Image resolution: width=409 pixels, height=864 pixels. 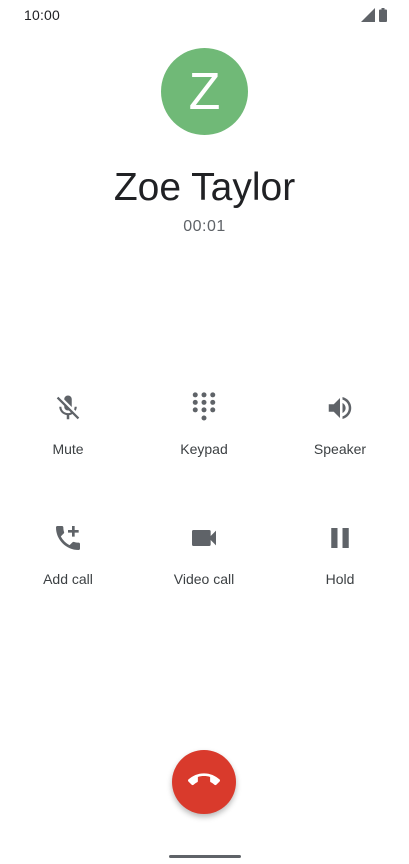 I want to click on call-end-icon, so click(x=204, y=782).